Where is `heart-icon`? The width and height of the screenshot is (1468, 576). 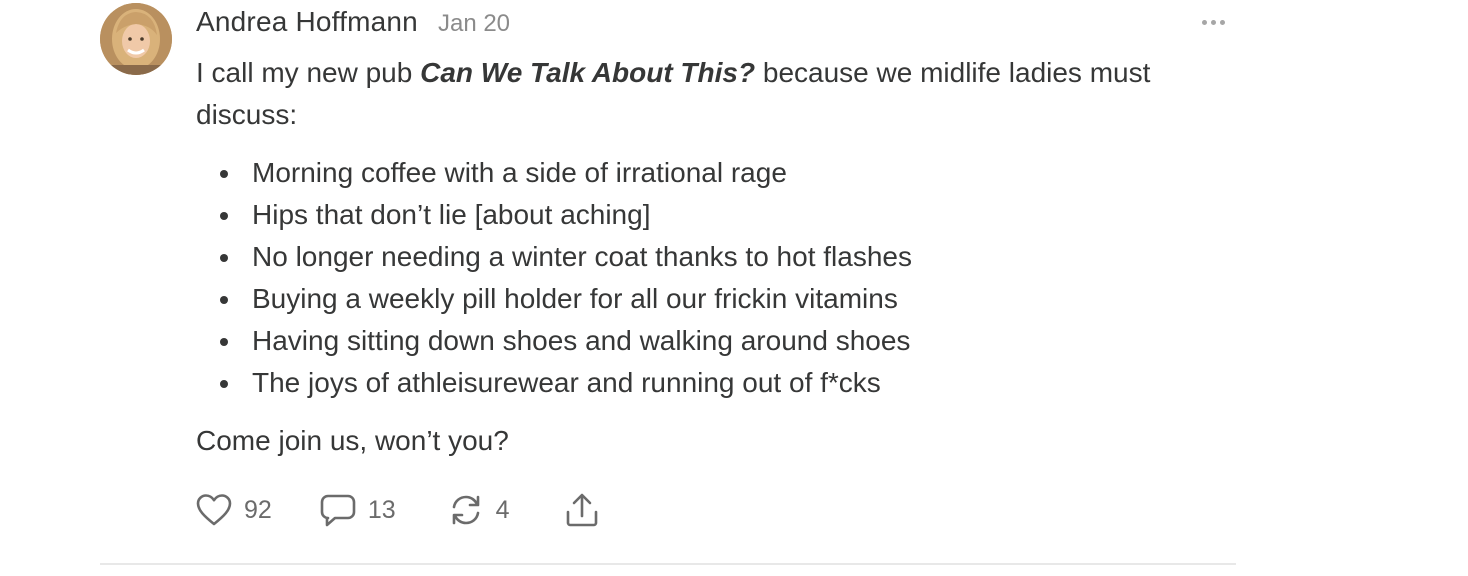
heart-icon is located at coordinates (214, 510).